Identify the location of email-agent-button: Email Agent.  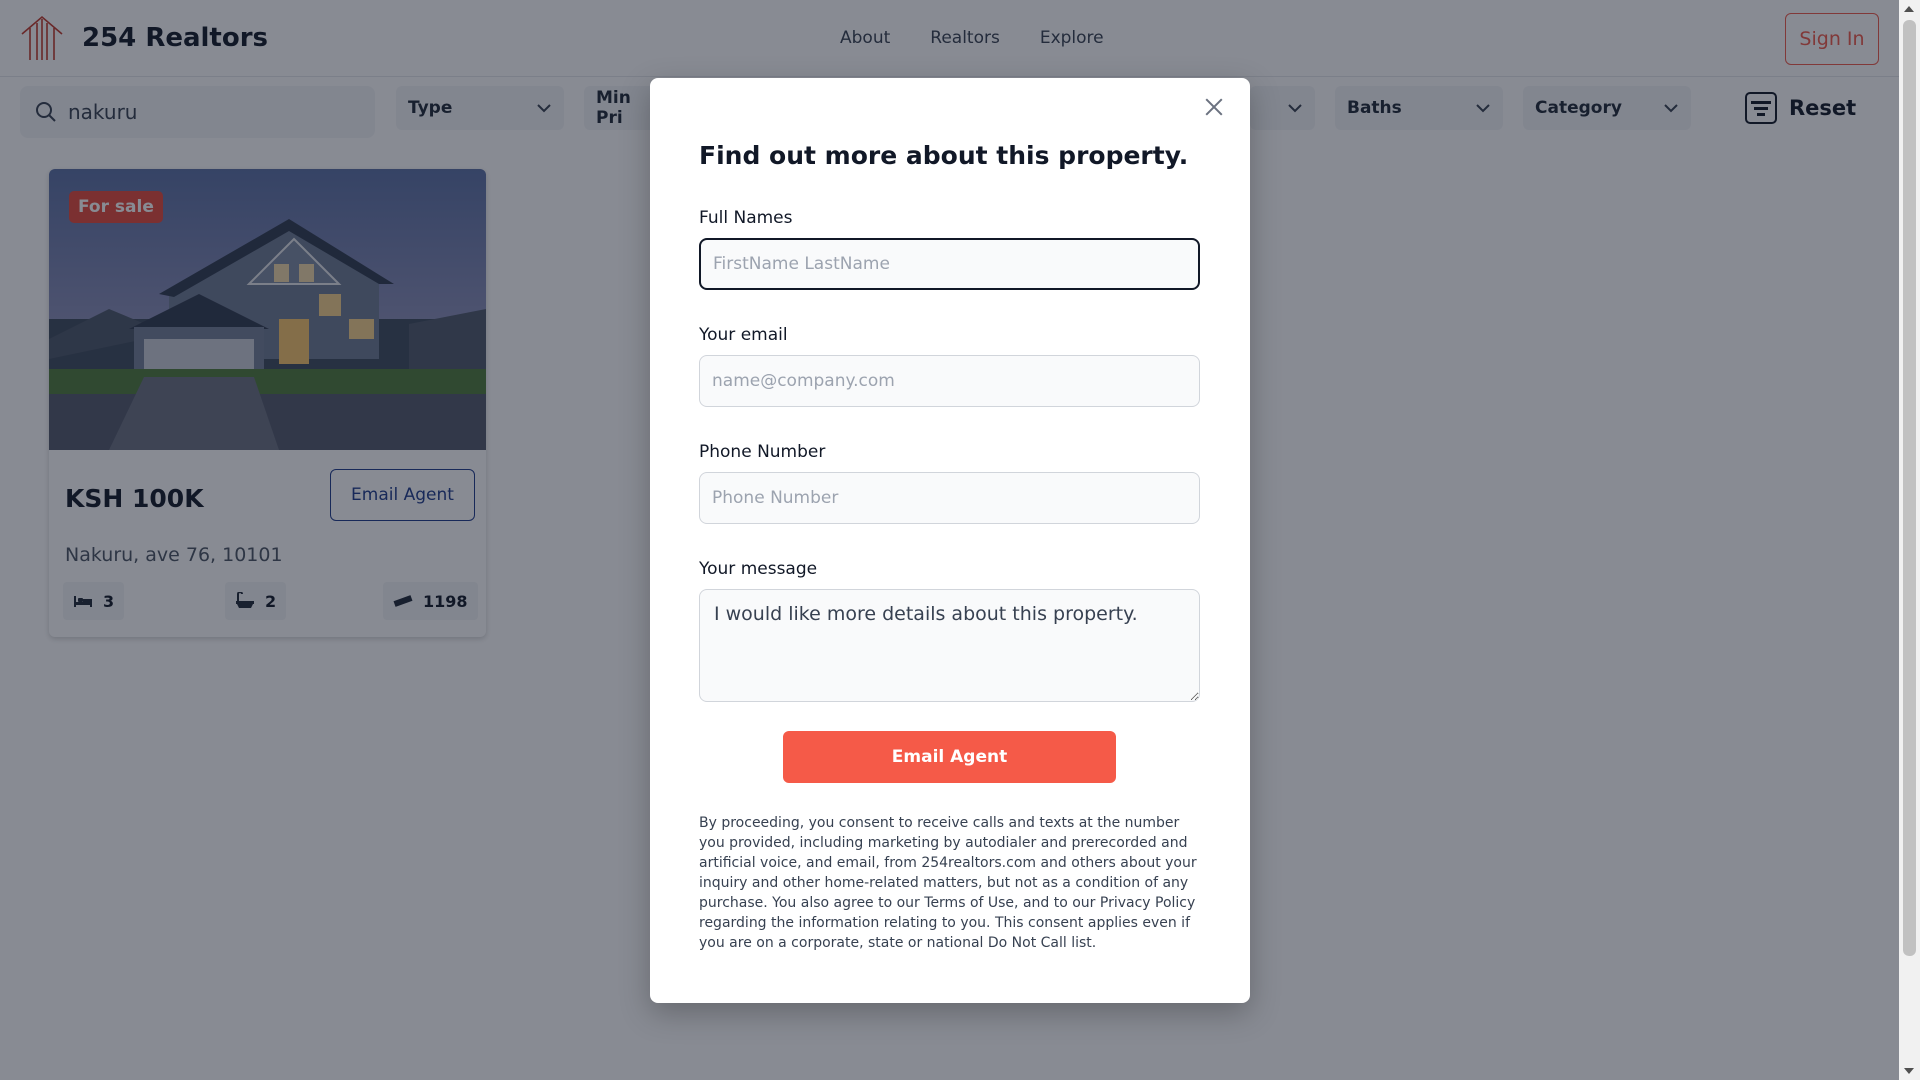
(949, 757).